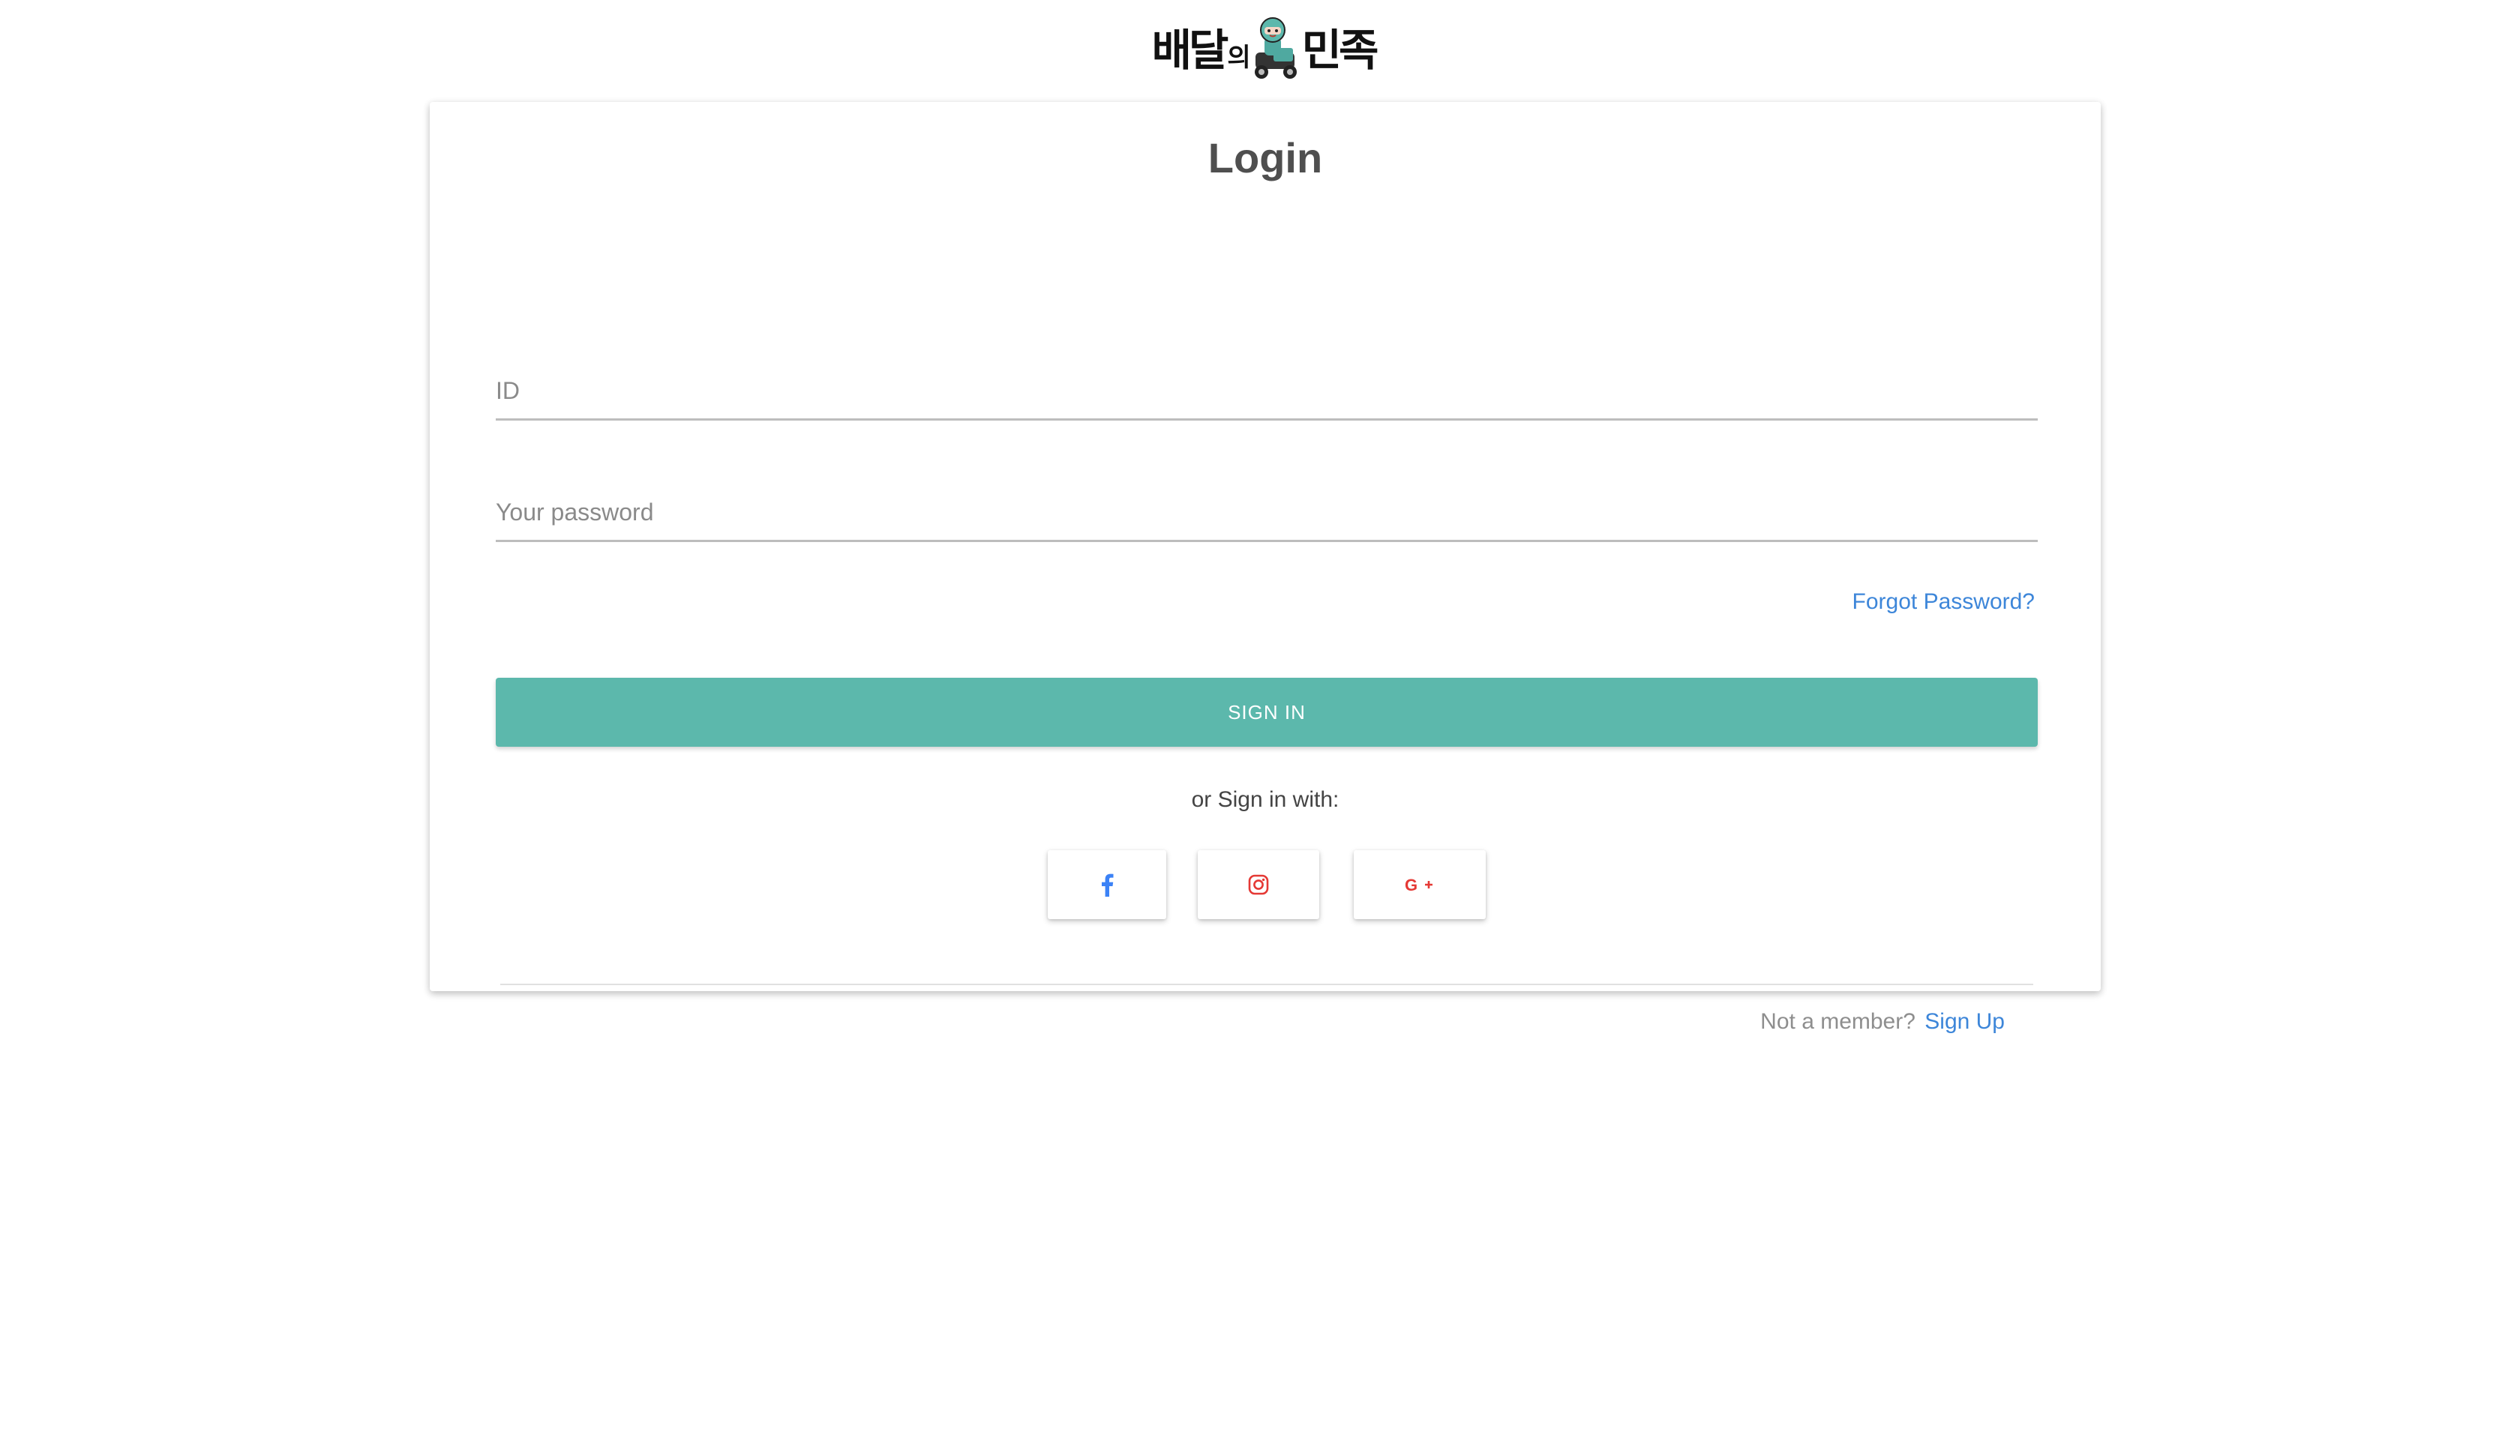  I want to click on not-member-text: Not a member?, so click(1838, 1021).